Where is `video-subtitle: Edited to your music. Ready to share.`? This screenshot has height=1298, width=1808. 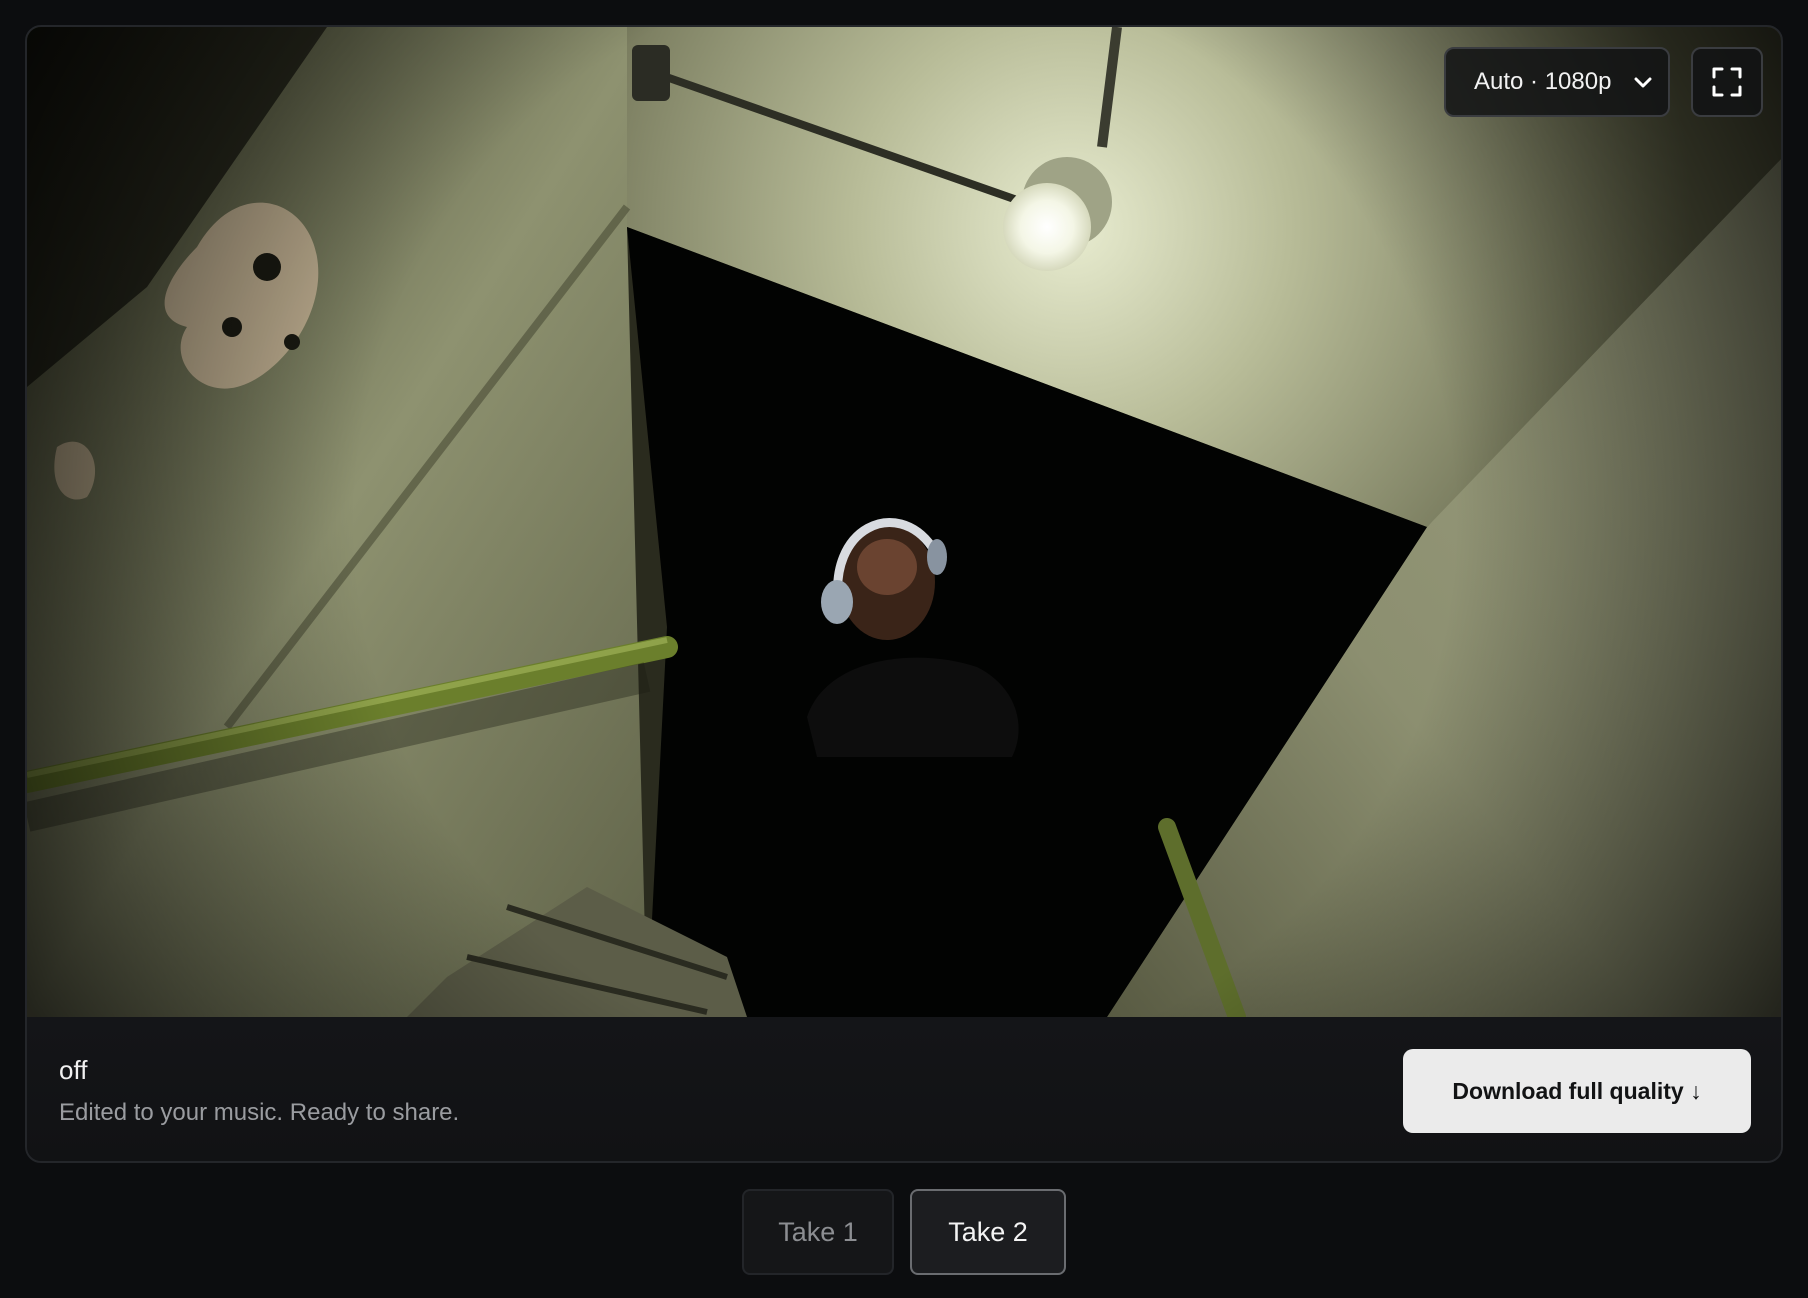 video-subtitle: Edited to your music. Ready to share. is located at coordinates (259, 1112).